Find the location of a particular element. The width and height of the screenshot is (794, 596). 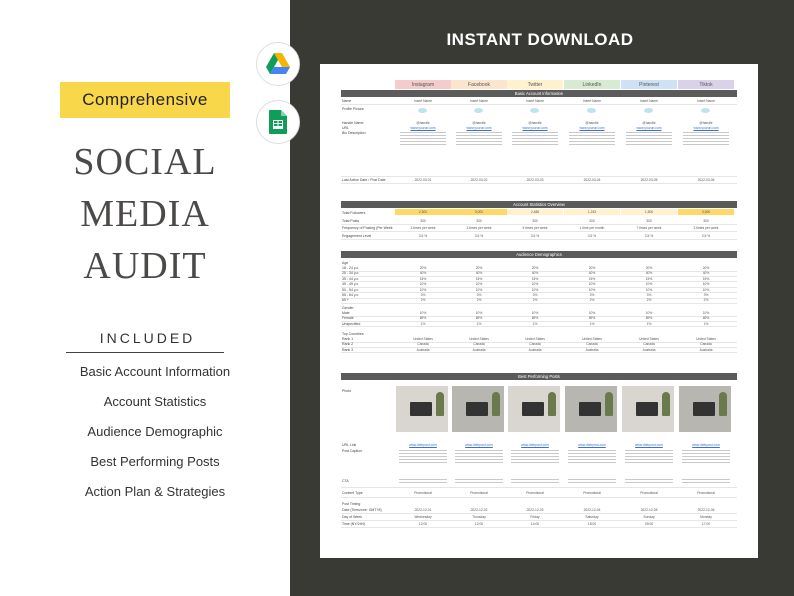

row-label: CTA is located at coordinates (345, 481).